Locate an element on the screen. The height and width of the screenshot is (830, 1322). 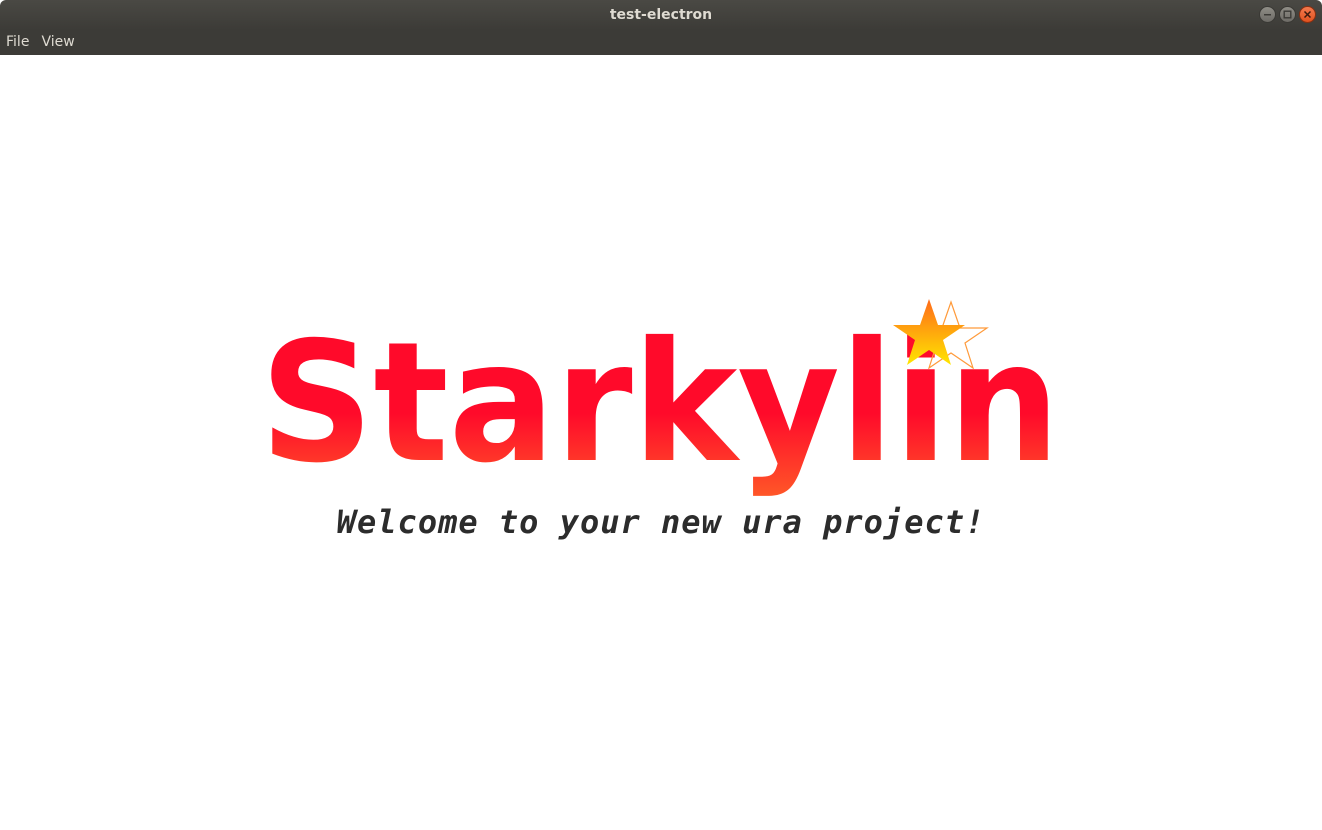
minimize-button is located at coordinates (1267, 14).